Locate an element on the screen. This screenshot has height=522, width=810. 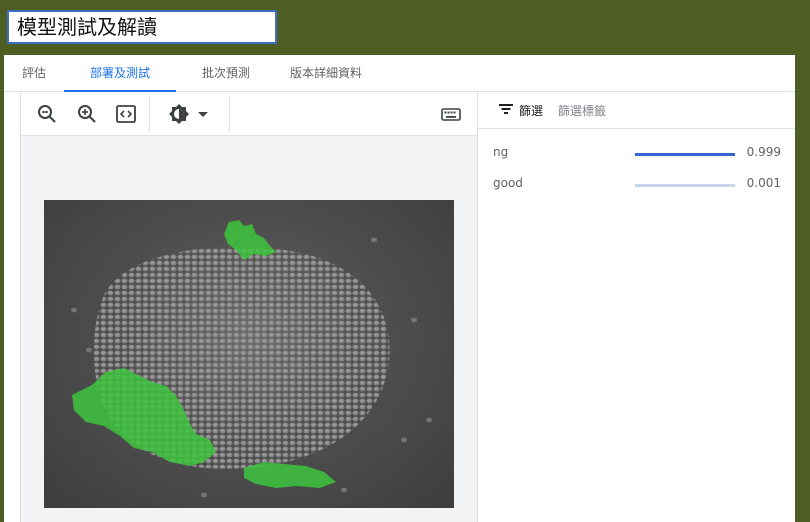
prediction-row: ng 0.999 is located at coordinates (643, 155).